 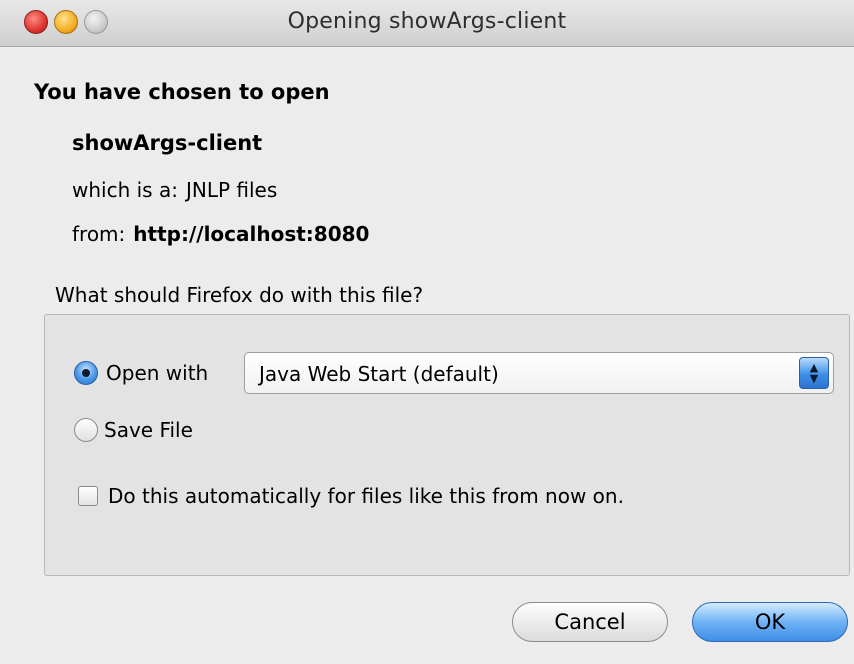 I want to click on file-type-line: which is a: JNLP files, so click(x=174, y=190).